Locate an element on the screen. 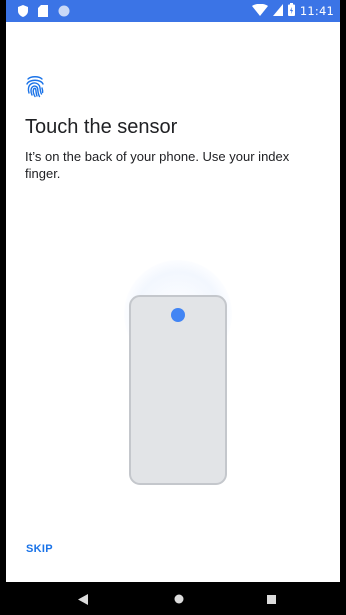 The height and width of the screenshot is (615, 346). signal-icon is located at coordinates (277, 11).